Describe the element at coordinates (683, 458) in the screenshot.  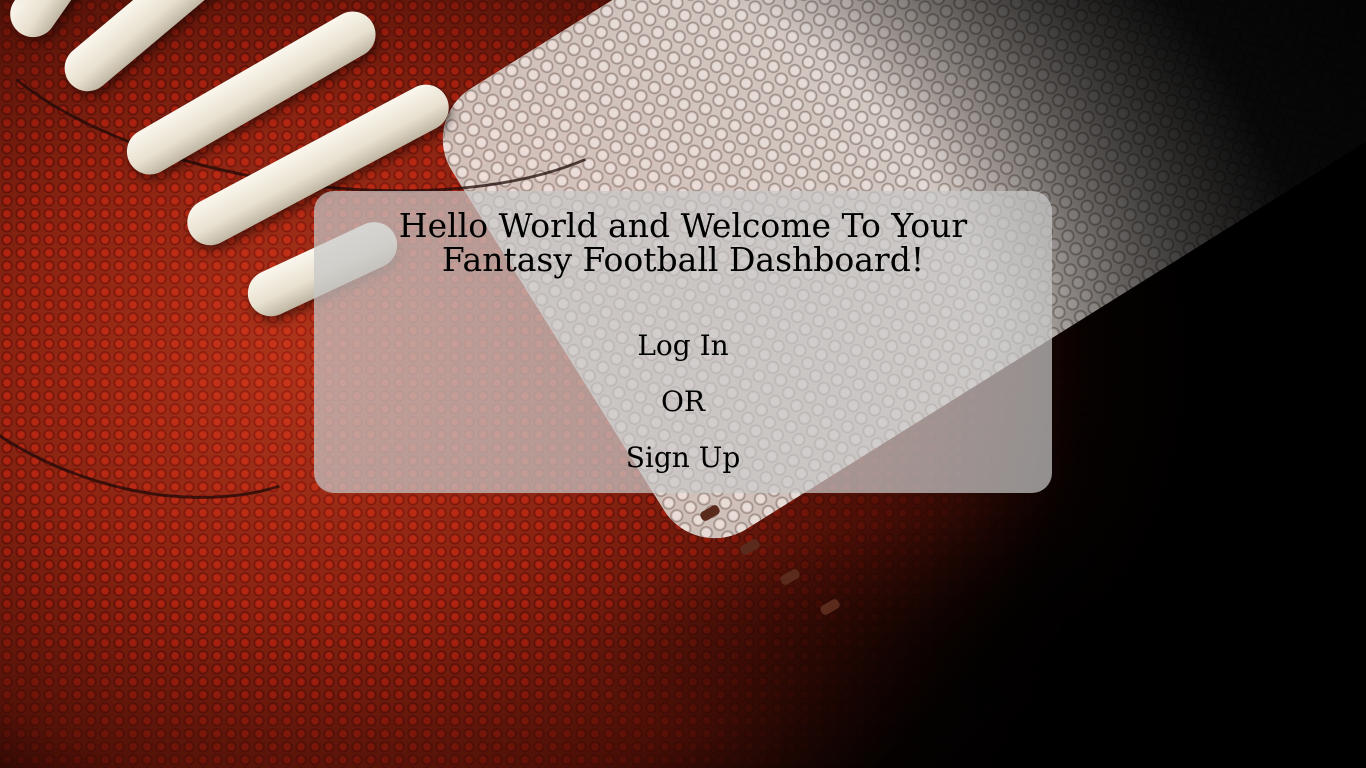
I see `signup-link: Sign Up` at that location.